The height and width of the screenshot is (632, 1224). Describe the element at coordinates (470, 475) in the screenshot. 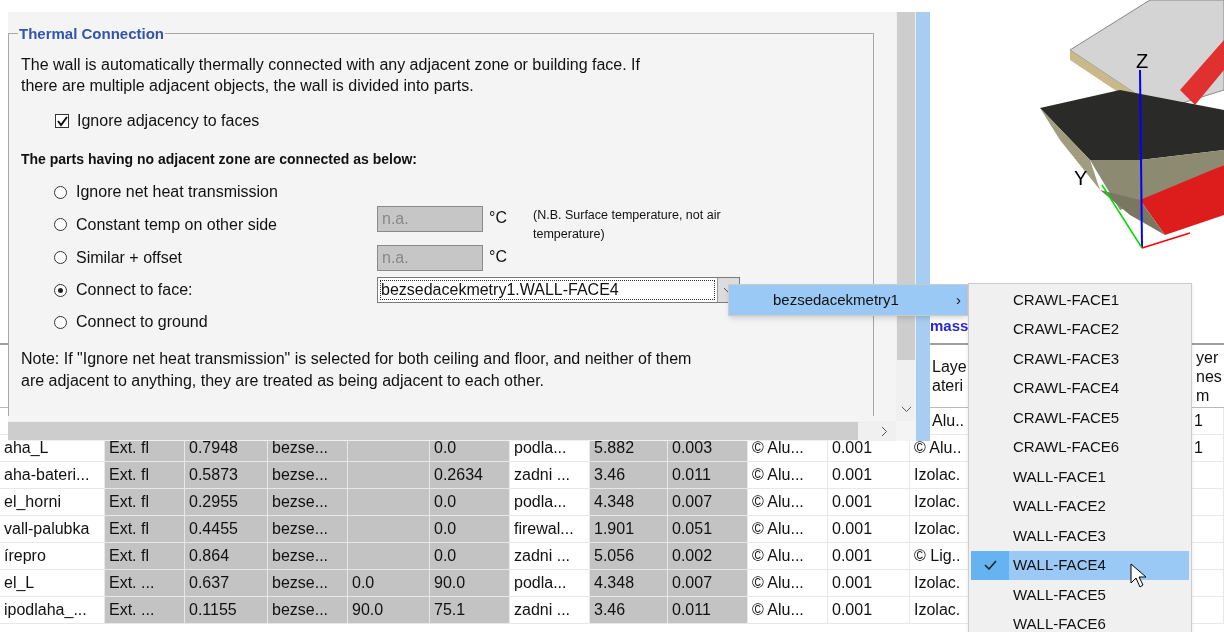

I see `table-cell: 0.2634` at that location.